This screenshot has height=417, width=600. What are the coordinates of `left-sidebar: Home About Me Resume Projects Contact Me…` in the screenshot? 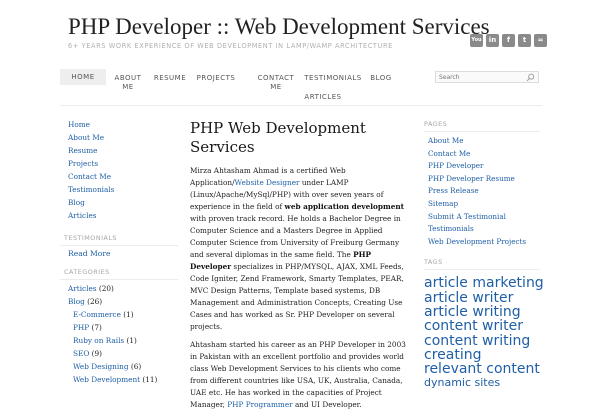 It's located at (119, 252).